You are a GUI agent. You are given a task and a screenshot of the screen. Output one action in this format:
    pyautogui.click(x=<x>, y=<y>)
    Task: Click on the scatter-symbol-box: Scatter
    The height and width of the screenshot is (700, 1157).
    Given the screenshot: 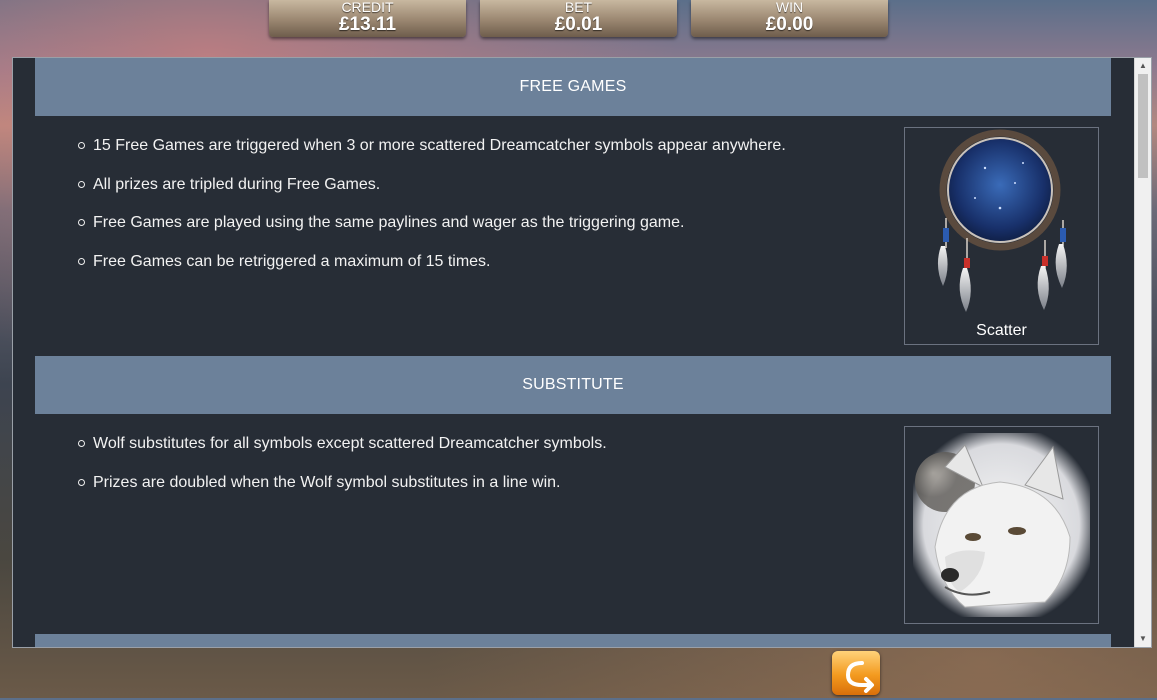 What is the action you would take?
    pyautogui.click(x=1001, y=236)
    